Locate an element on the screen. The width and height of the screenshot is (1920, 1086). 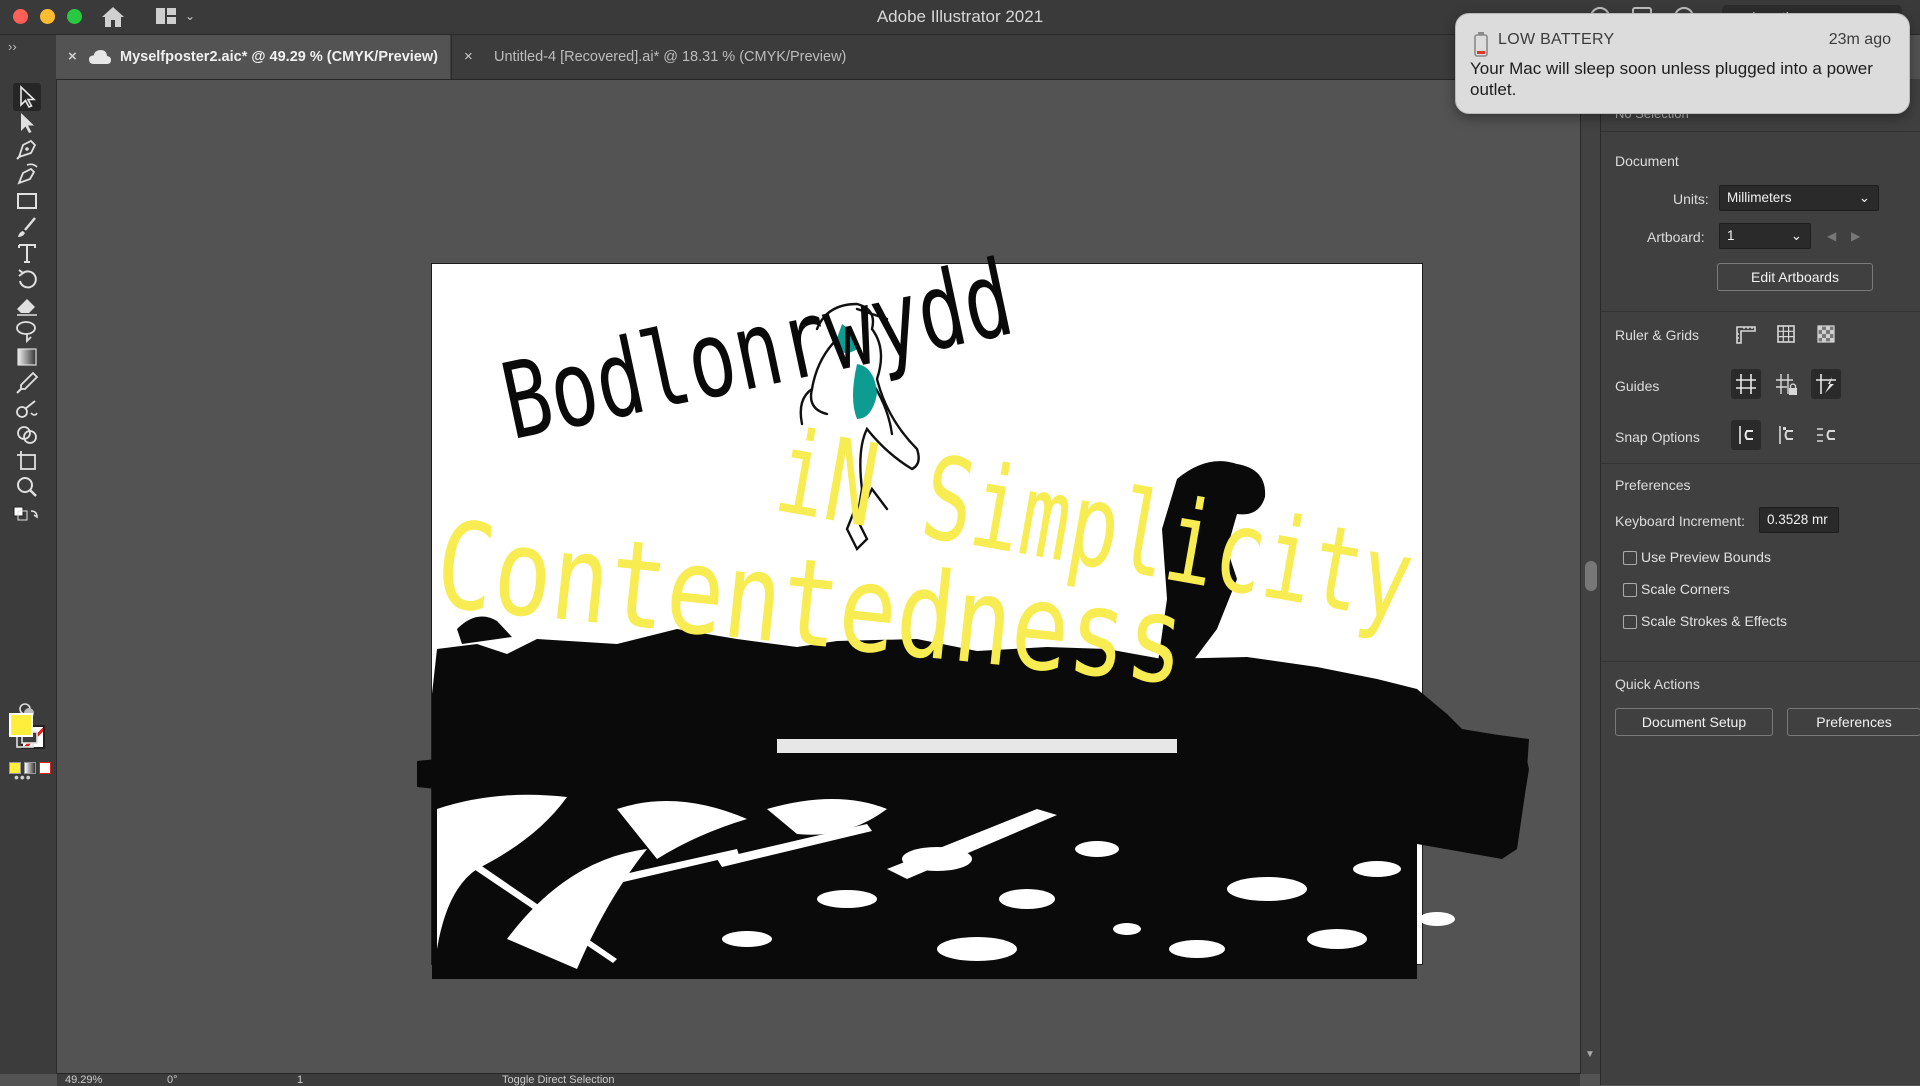
artboard-value: 1 is located at coordinates (1731, 235).